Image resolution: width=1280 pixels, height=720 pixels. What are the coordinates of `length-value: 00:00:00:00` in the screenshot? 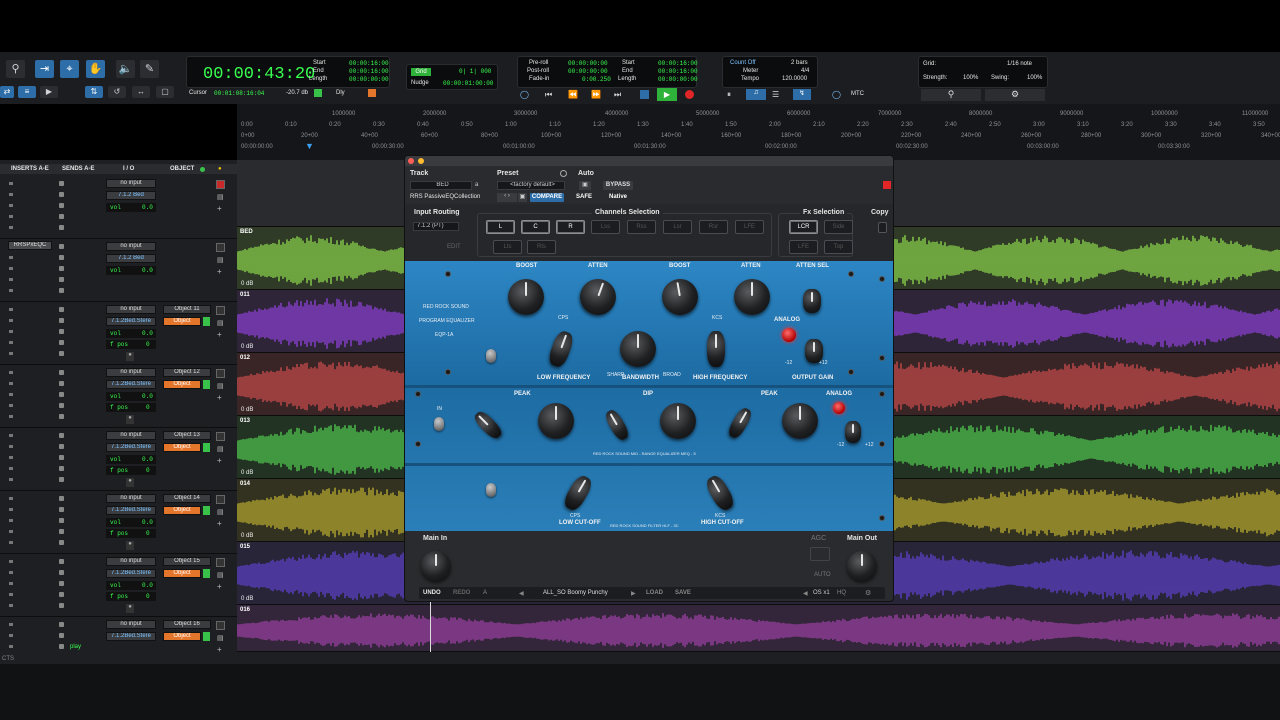 It's located at (369, 79).